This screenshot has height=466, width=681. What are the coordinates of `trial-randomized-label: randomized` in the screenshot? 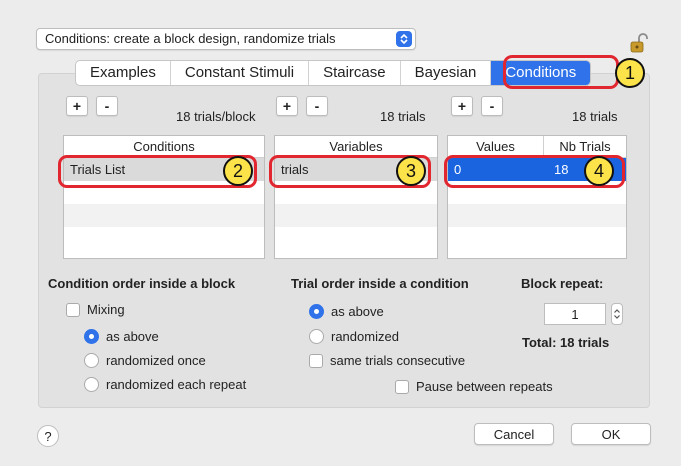 It's located at (365, 336).